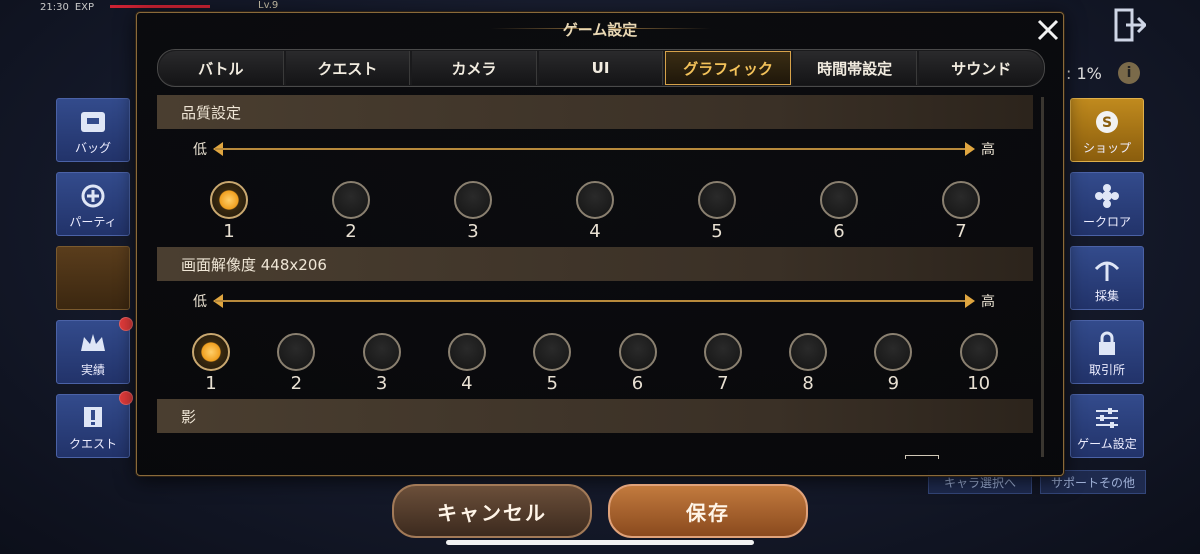 This screenshot has height=554, width=1200. Describe the element at coordinates (595, 231) in the screenshot. I see `quality-option-label: 4` at that location.